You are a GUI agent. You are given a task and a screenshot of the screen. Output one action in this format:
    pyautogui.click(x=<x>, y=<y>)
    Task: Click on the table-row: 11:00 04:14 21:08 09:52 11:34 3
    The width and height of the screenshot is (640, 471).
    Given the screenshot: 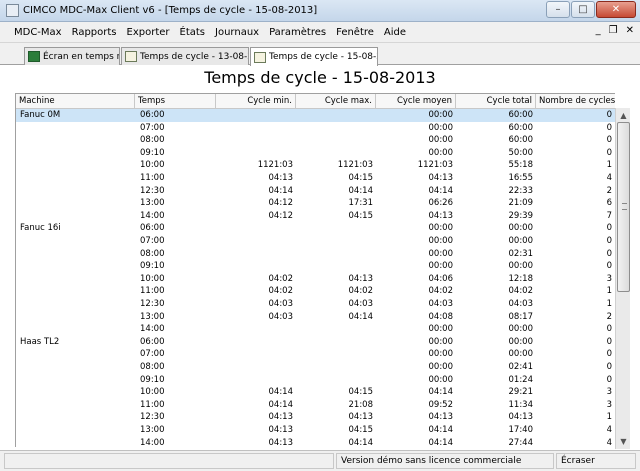 What is the action you would take?
    pyautogui.click(x=315, y=405)
    